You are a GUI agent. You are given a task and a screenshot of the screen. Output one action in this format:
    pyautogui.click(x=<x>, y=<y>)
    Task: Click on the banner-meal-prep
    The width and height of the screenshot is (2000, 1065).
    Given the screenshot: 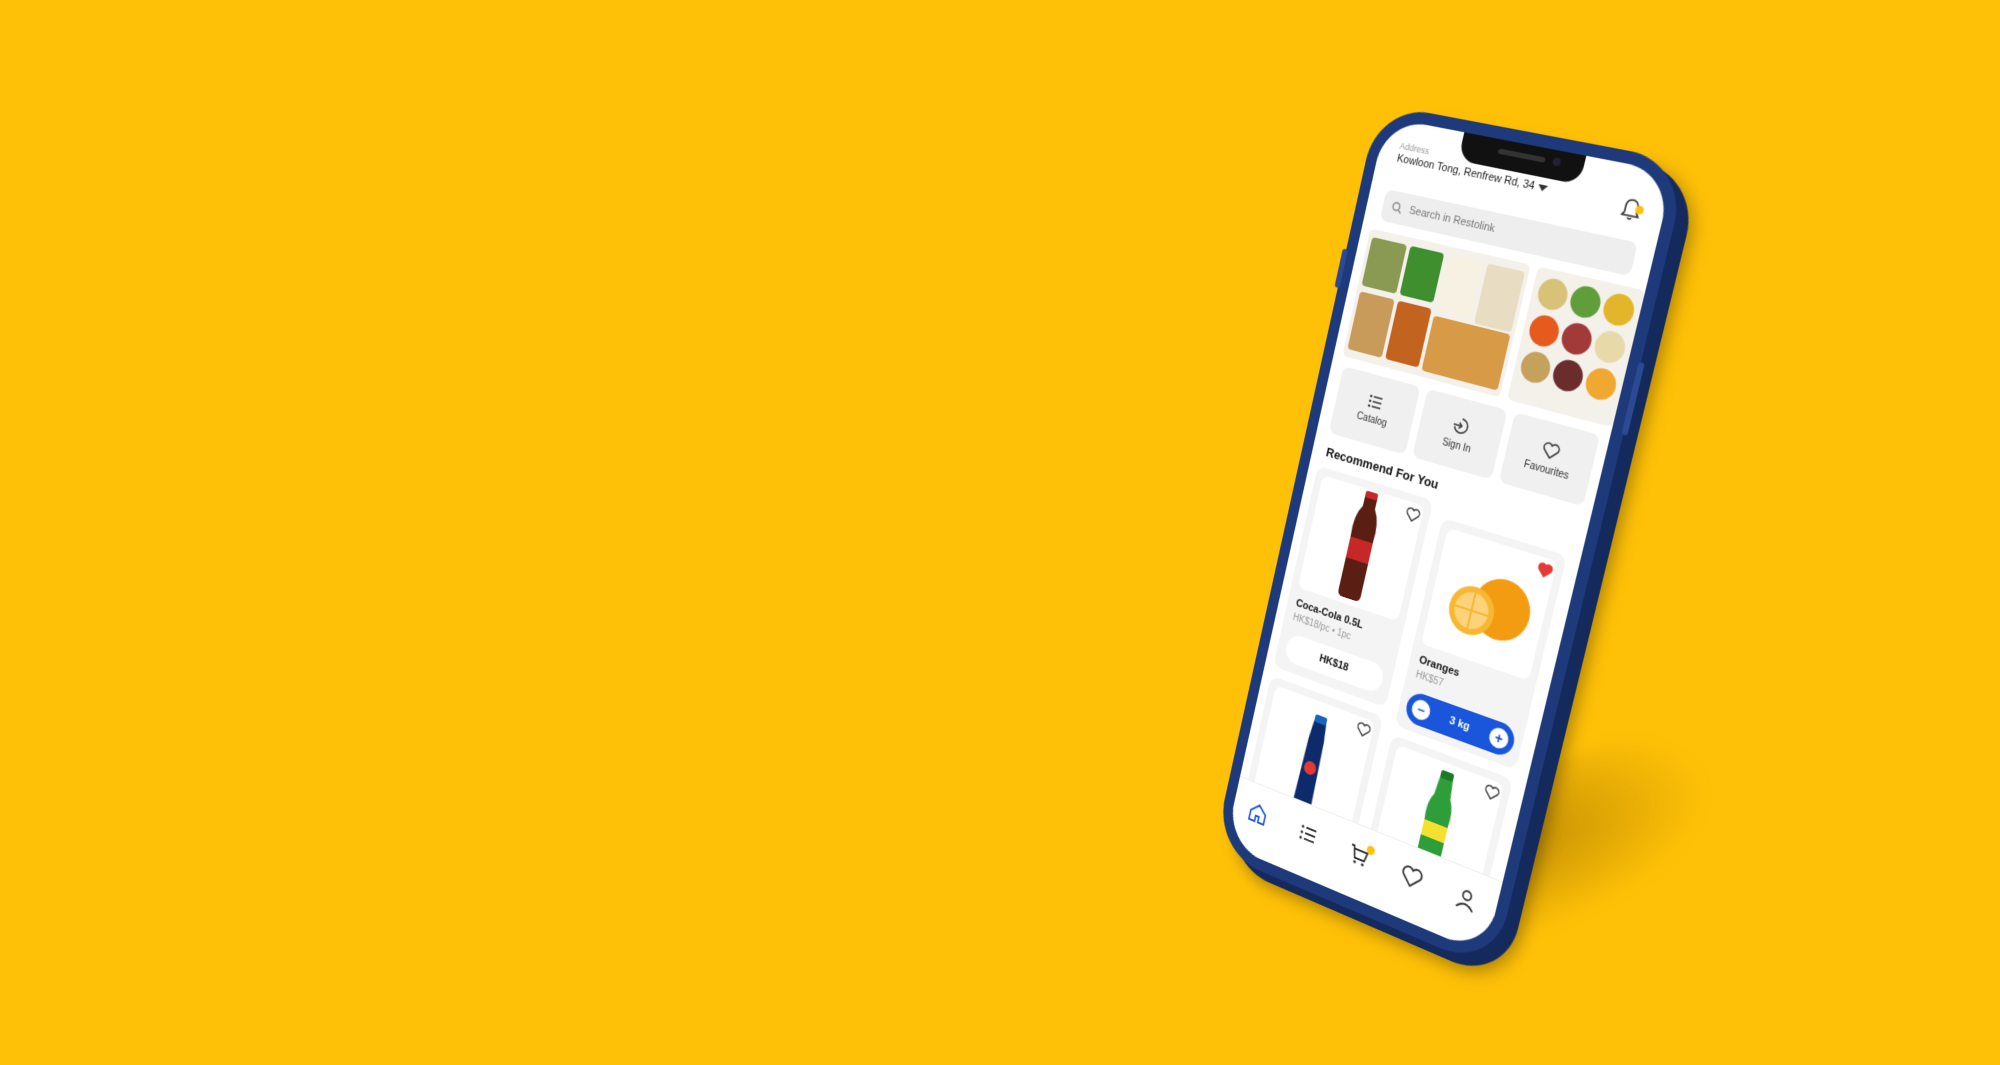 What is the action you would take?
    pyautogui.click(x=1436, y=312)
    